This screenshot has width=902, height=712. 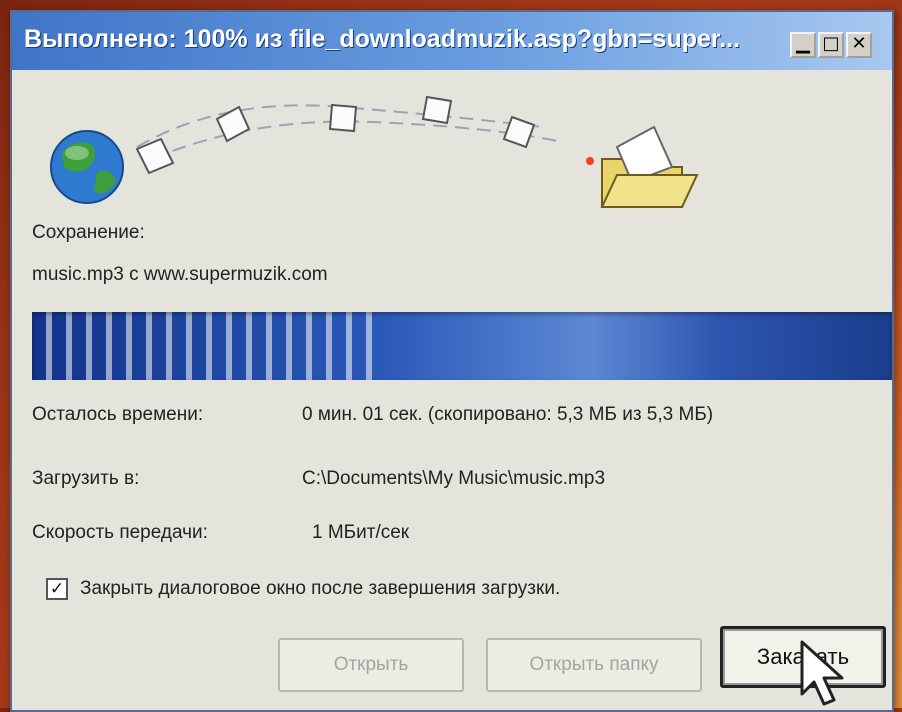 What do you see at coordinates (88, 232) in the screenshot?
I see `saving-label: Сохранение:` at bounding box center [88, 232].